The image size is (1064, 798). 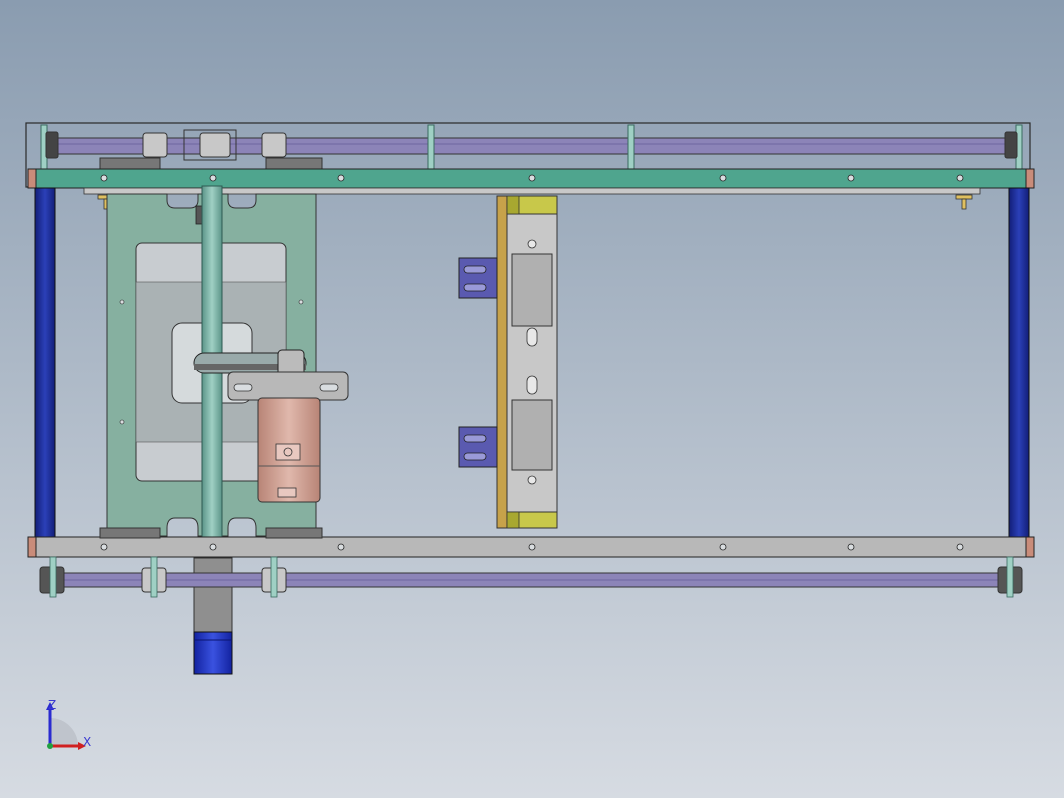 I want to click on coordinate-triad-icon: Z X, so click(x=70, y=728).